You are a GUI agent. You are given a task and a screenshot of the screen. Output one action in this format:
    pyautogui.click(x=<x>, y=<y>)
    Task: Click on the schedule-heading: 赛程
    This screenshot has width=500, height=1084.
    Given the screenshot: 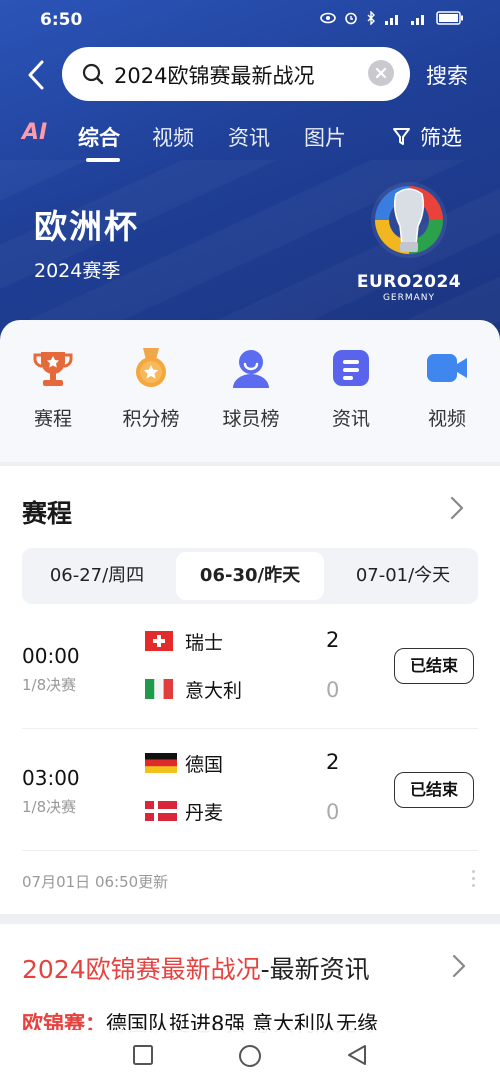 What is the action you would take?
    pyautogui.click(x=47, y=513)
    